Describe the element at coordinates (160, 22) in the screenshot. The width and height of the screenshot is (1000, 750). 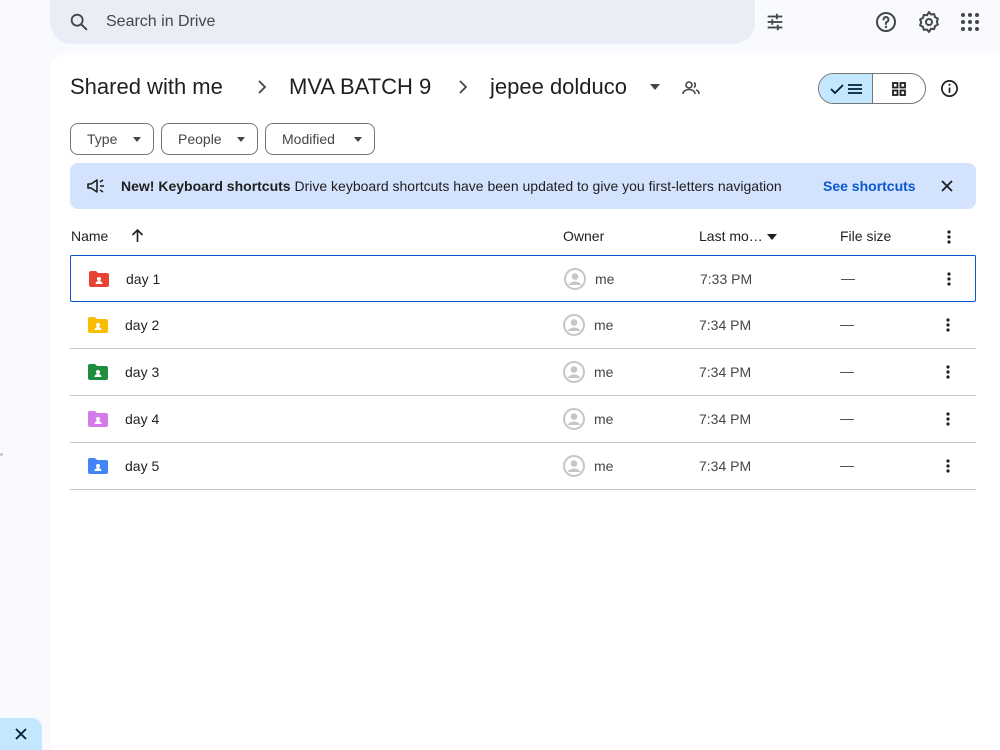
I see `search-input: Search in Drive` at that location.